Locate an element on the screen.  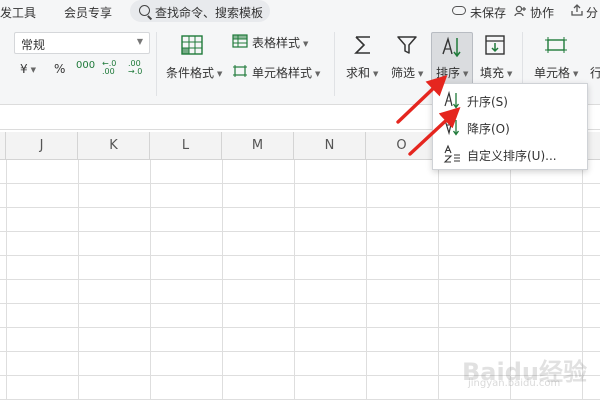
sort-descending-item: 降序(O) is located at coordinates (510, 127).